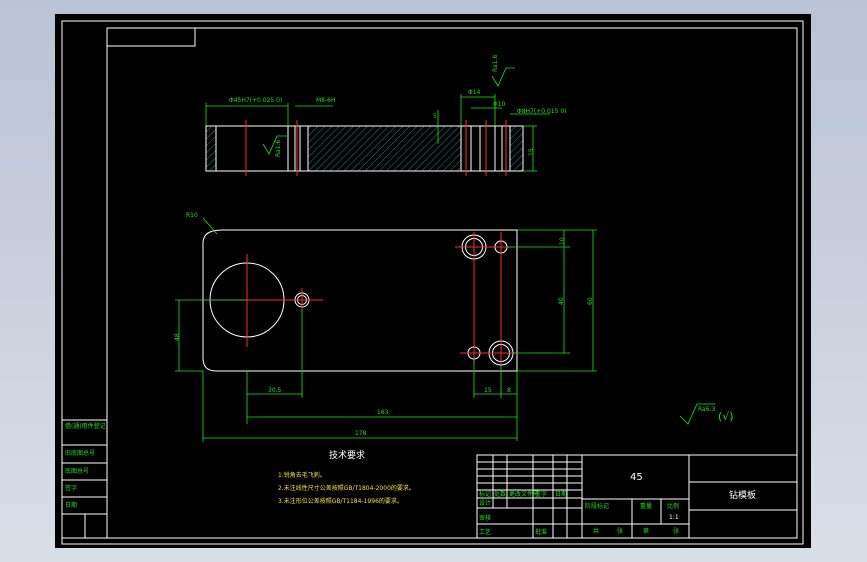 This screenshot has width=867, height=562. I want to click on left-strip: 借(通)用件登记 旧底图总号 底图总号 签字 日期, so click(84, 479).